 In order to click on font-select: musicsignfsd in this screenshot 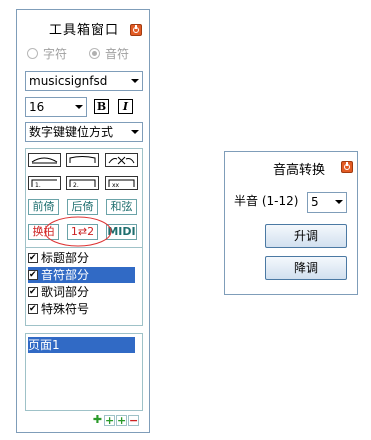, I will do `click(84, 81)`.